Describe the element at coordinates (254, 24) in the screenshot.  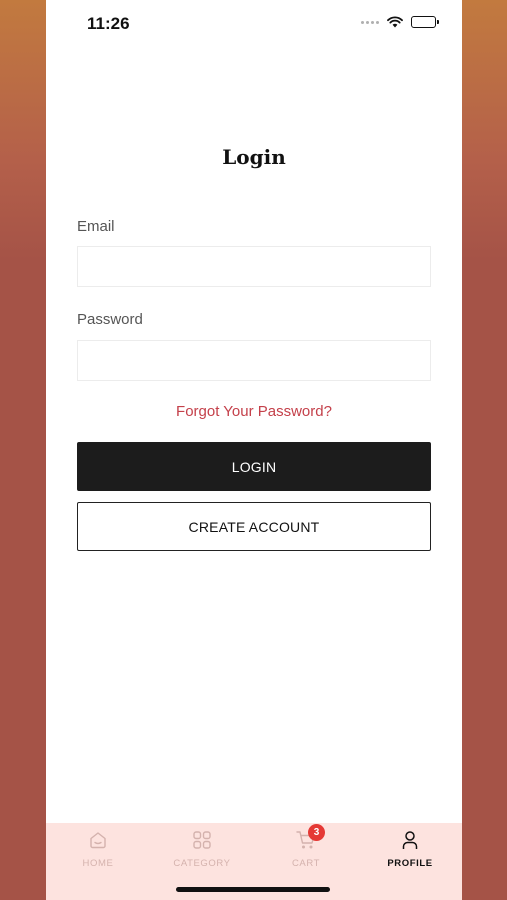
I see `status-bar: 11:26` at that location.